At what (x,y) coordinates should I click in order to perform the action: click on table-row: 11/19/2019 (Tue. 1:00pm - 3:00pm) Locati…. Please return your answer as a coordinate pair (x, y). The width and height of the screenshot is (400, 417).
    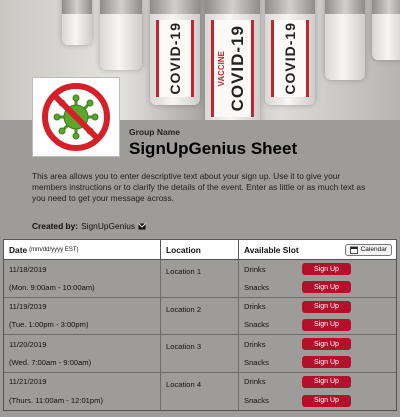
    Looking at the image, I should click on (200, 316).